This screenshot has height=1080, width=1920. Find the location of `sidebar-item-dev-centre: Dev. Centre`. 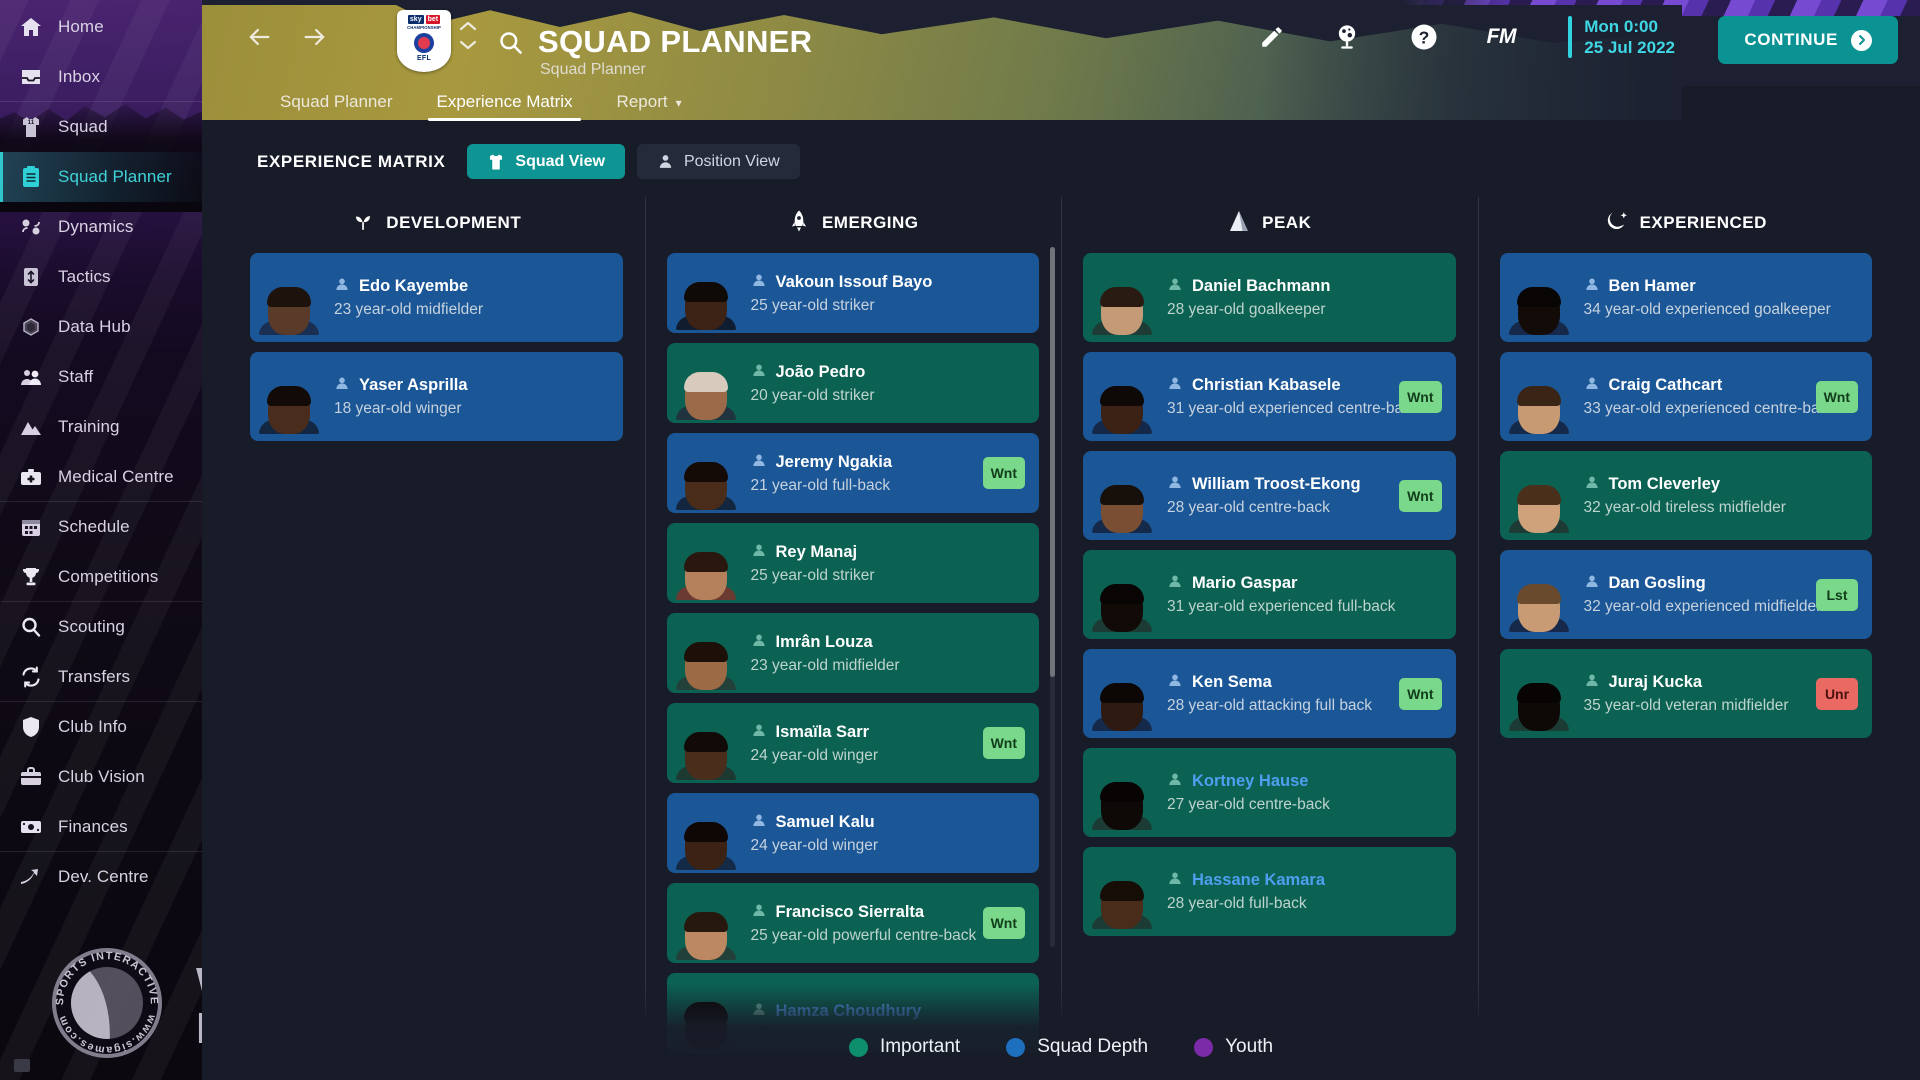

sidebar-item-dev-centre: Dev. Centre is located at coordinates (101, 877).